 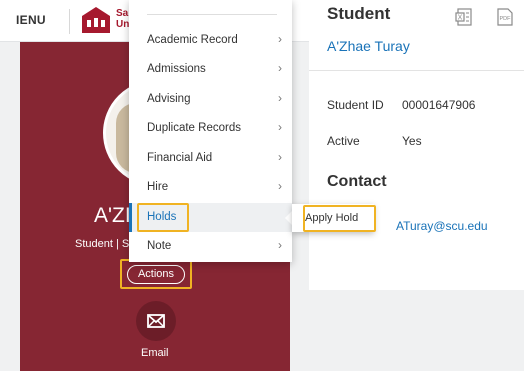 I want to click on contact-section-title: Contact, so click(x=357, y=181).